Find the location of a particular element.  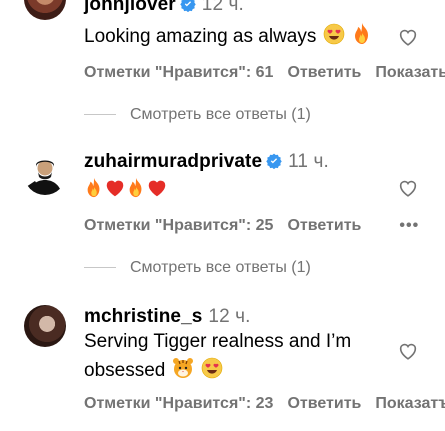

comment-text: Serving Tigger realness and I’m obsessed is located at coordinates (217, 356).